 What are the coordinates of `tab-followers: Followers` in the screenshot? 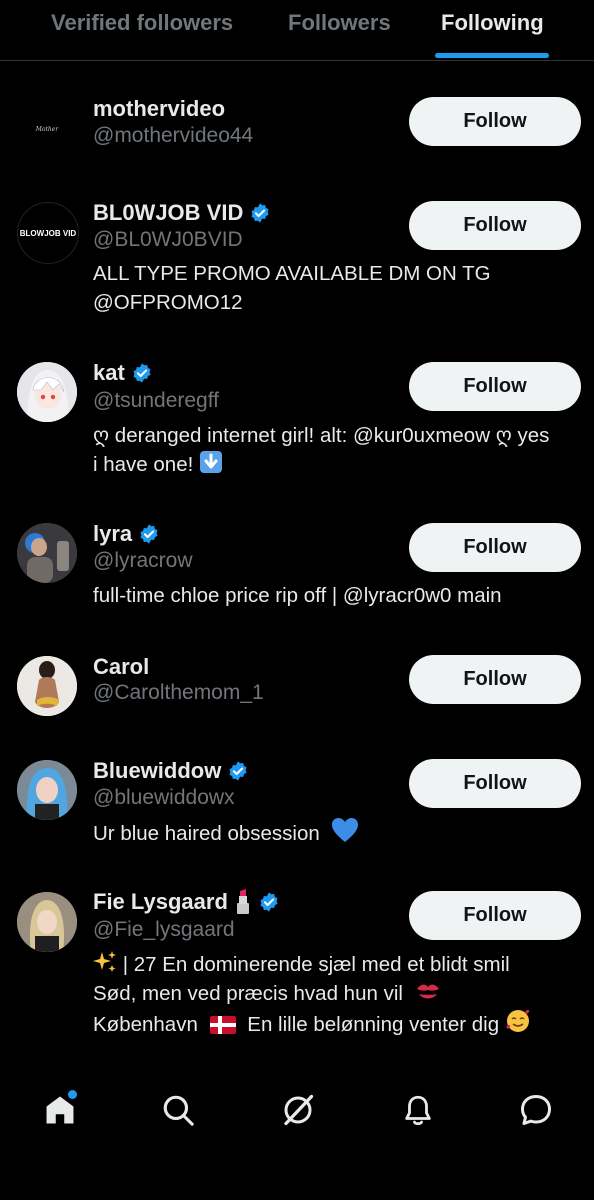 It's located at (339, 23).